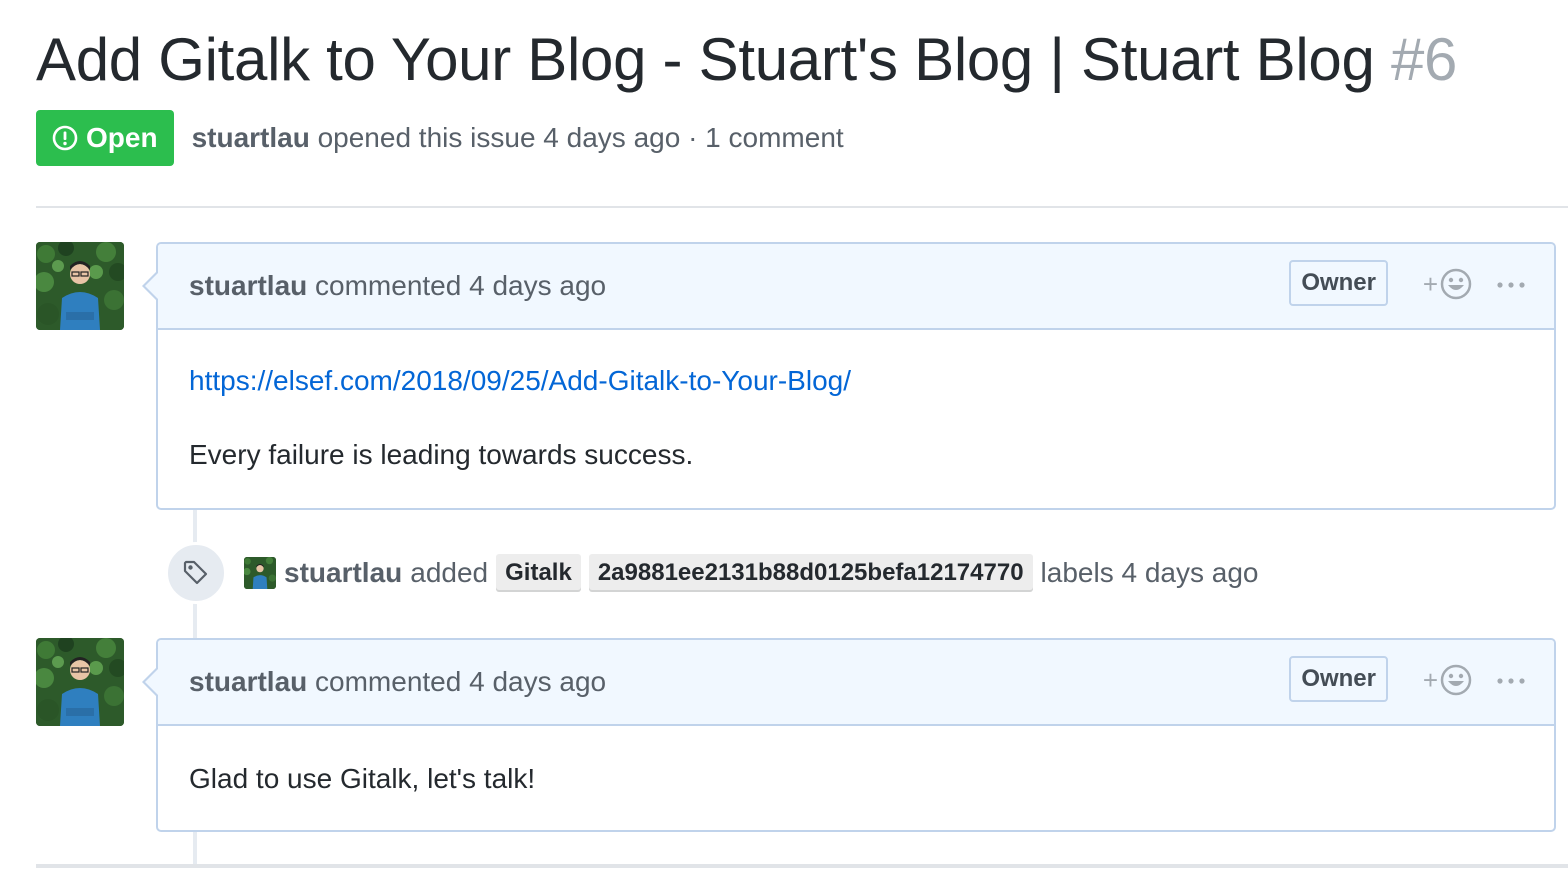  Describe the element at coordinates (195, 848) in the screenshot. I see `timeline-line` at that location.